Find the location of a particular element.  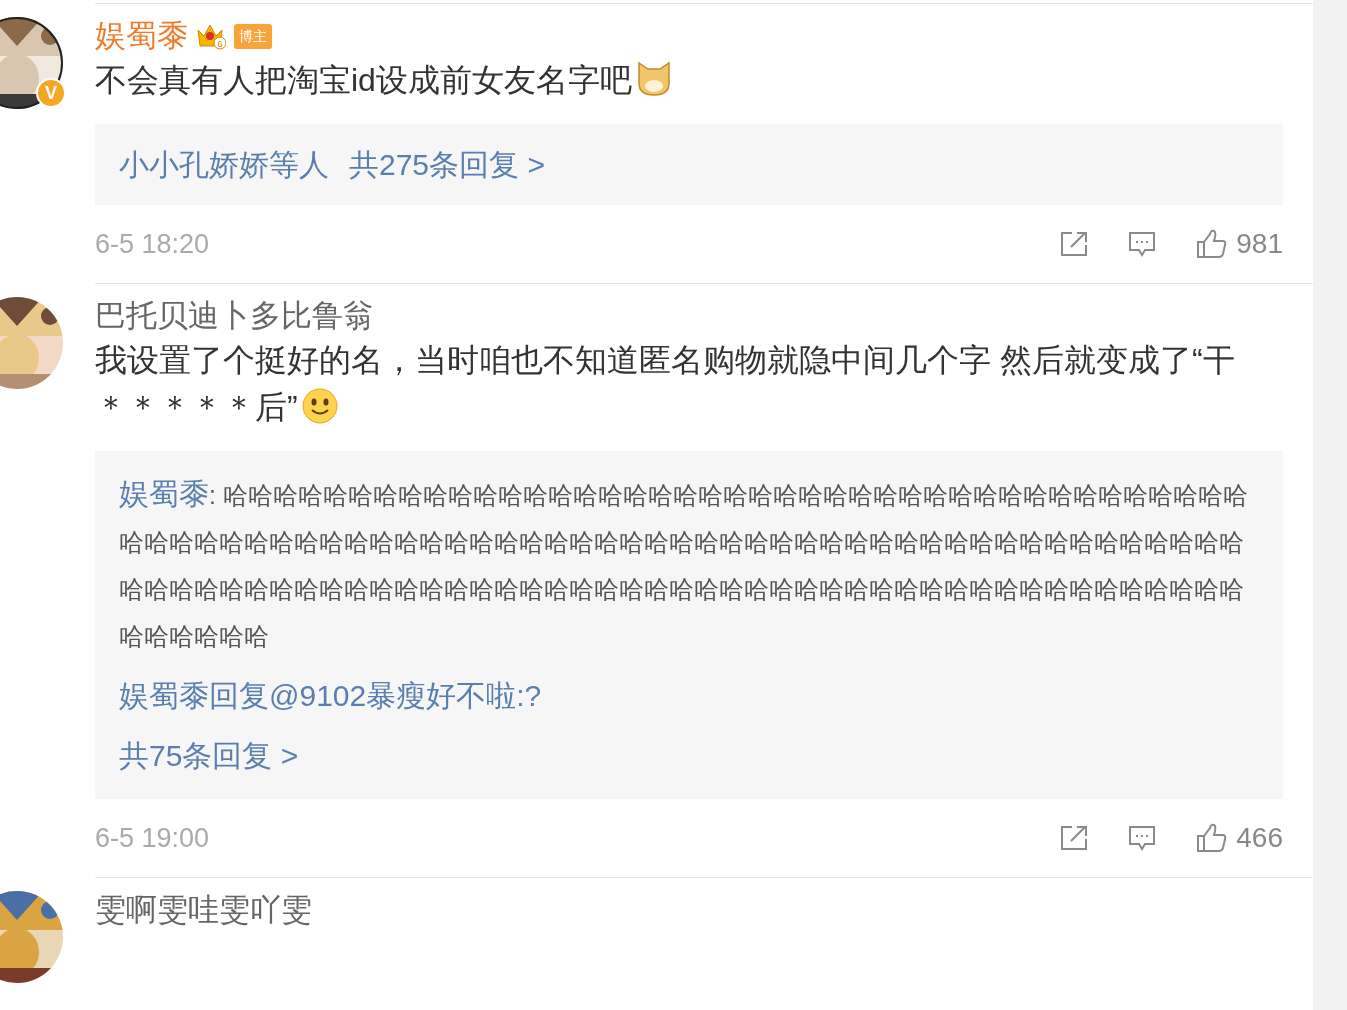

dog-emoji-icon is located at coordinates (653, 78).